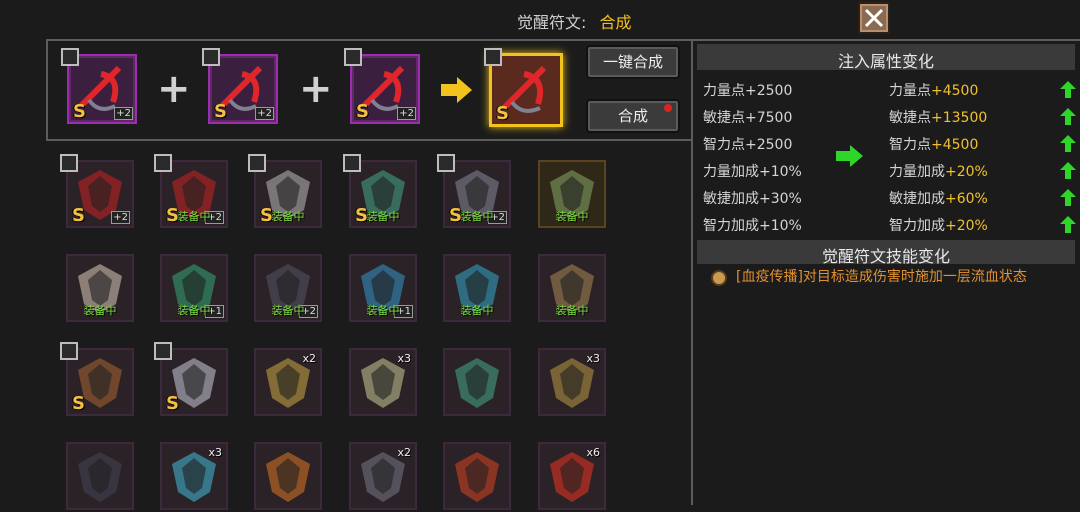  Describe the element at coordinates (369, 140) in the screenshot. I see `divider-mid` at that location.